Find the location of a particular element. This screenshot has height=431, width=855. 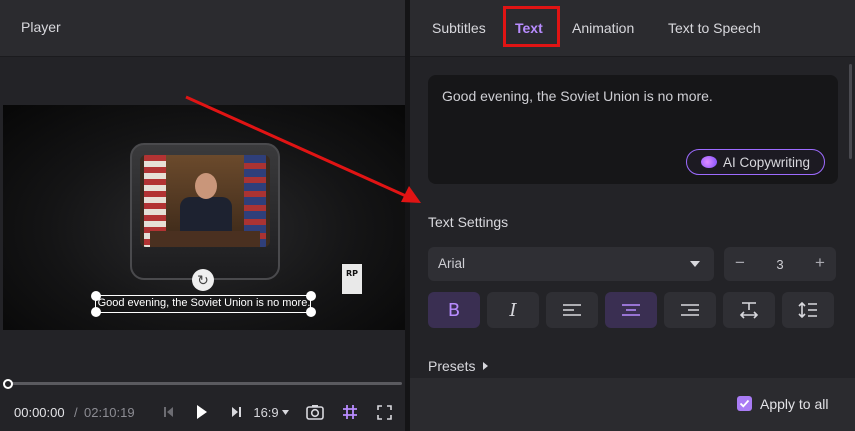

resize-handle-top-right is located at coordinates (311, 296).